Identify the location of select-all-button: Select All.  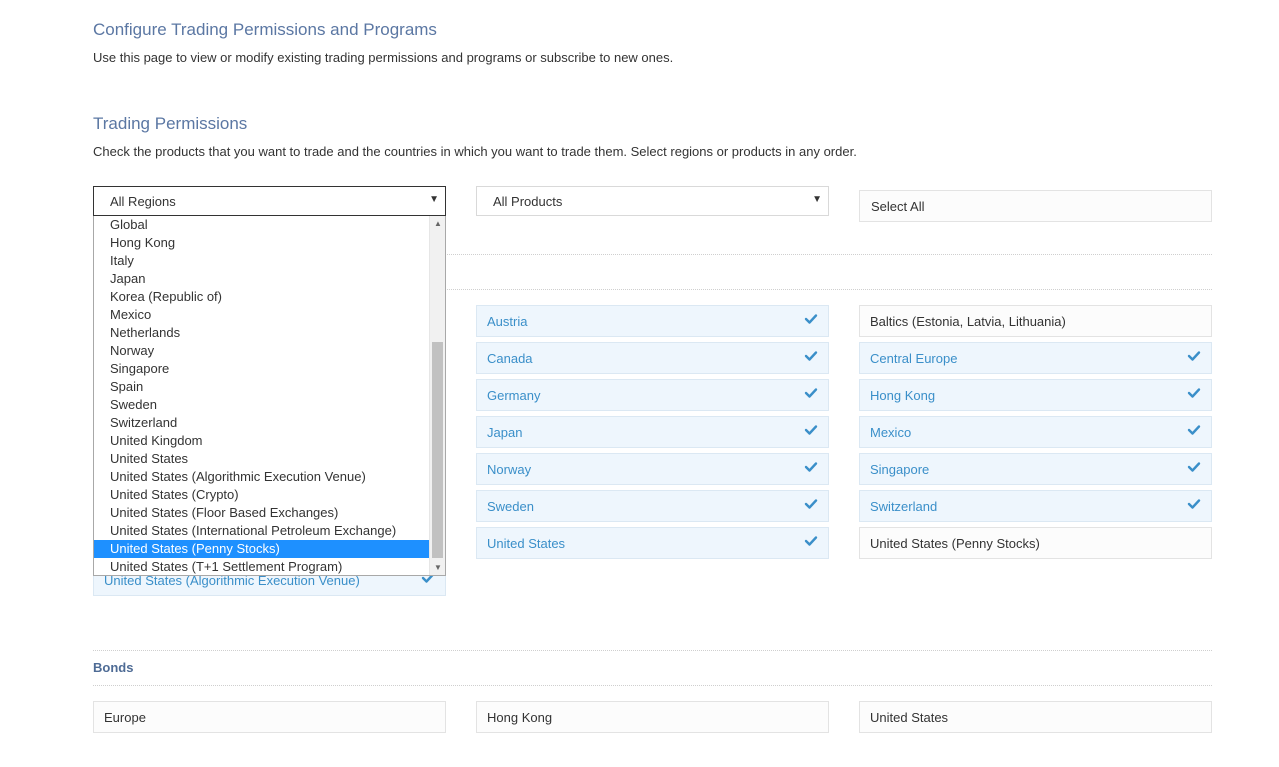
(1035, 206).